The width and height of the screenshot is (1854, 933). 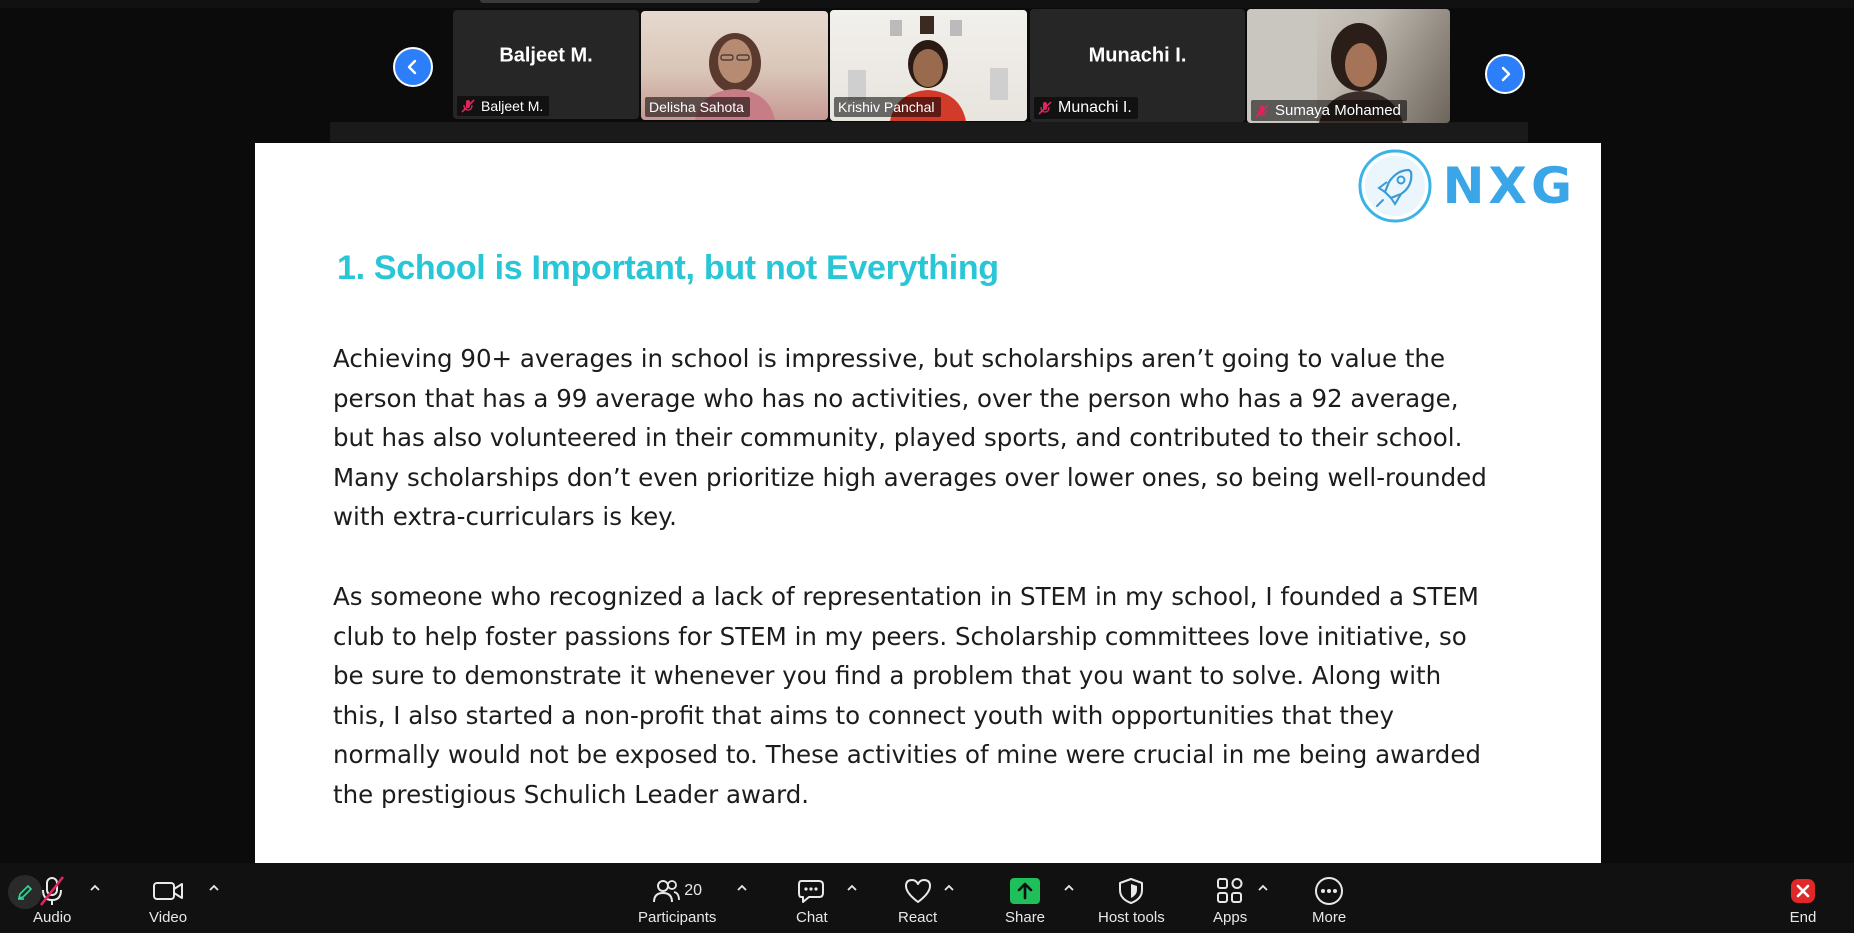 What do you see at coordinates (949, 888) in the screenshot?
I see `react-options-caret-icon` at bounding box center [949, 888].